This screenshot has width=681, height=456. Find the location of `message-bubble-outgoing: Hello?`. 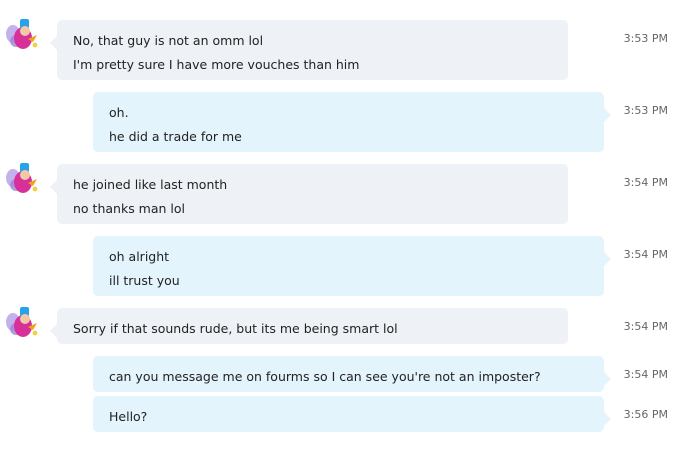

message-bubble-outgoing: Hello? is located at coordinates (352, 414).